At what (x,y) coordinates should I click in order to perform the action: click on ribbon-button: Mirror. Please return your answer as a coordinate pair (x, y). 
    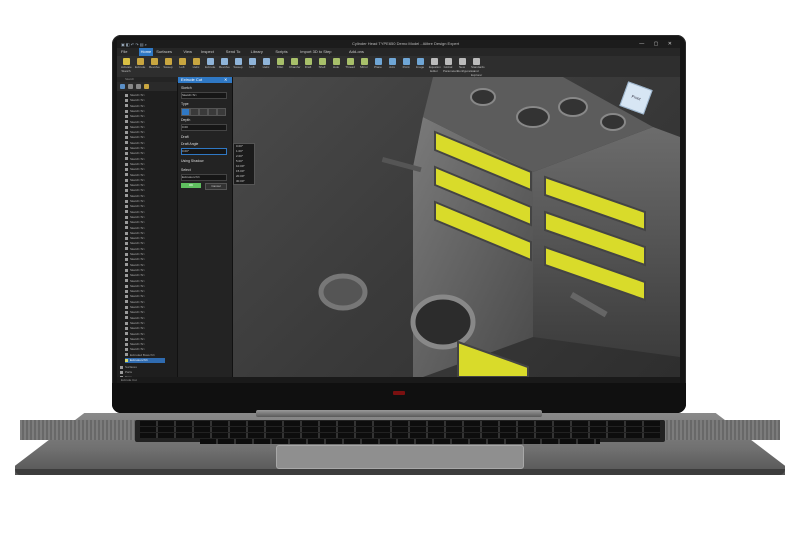
    Looking at the image, I should click on (364, 63).